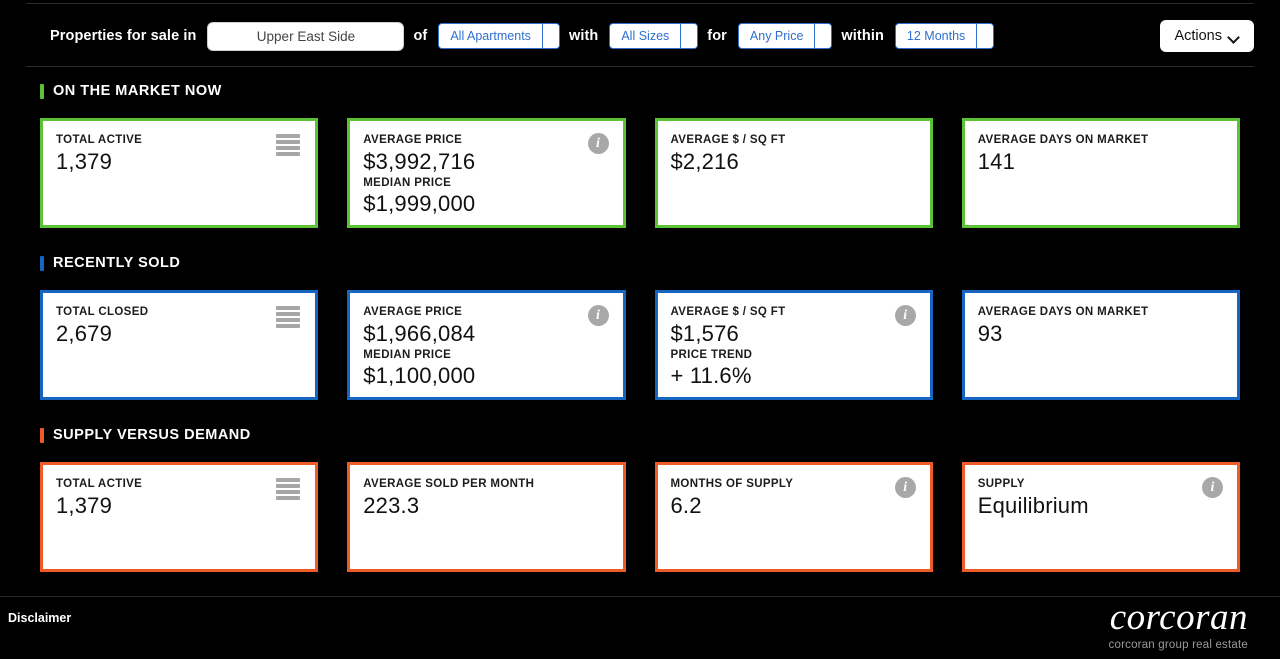 This screenshot has height=659, width=1280. Describe the element at coordinates (704, 333) in the screenshot. I see `metric-value: $1,576` at that location.